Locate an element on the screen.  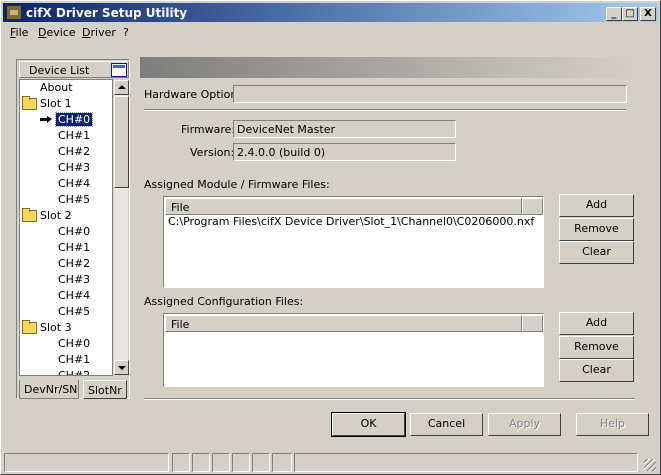
config-files-column-header: File is located at coordinates (343, 323).